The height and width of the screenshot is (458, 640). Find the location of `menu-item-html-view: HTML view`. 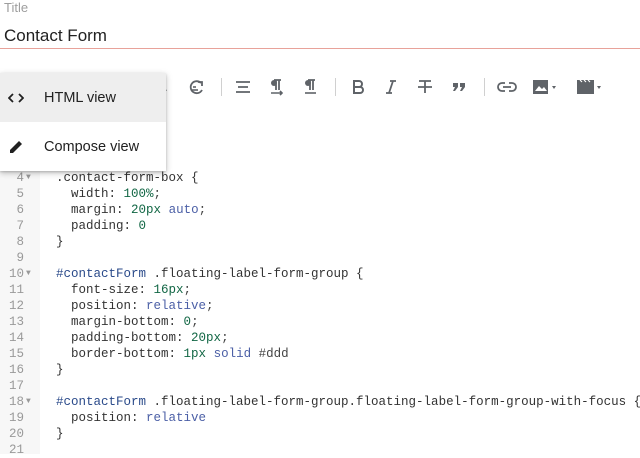

menu-item-html-view: HTML view is located at coordinates (83, 97).